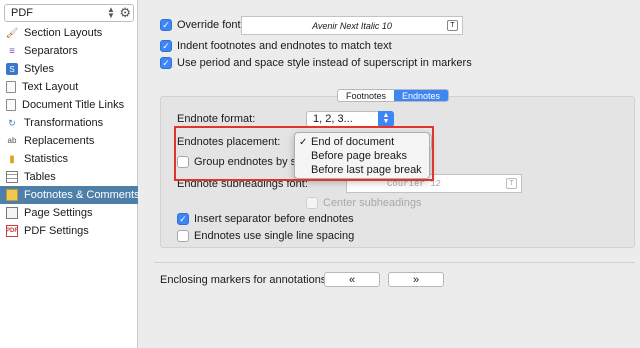 Image resolution: width=640 pixels, height=348 pixels. What do you see at coordinates (166, 46) in the screenshot?
I see `indent-checkbox: ✓` at bounding box center [166, 46].